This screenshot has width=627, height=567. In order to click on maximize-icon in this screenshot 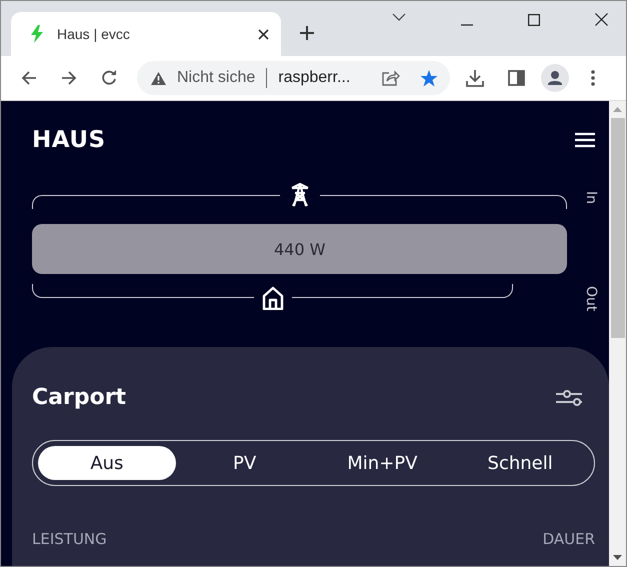, I will do `click(534, 20)`.